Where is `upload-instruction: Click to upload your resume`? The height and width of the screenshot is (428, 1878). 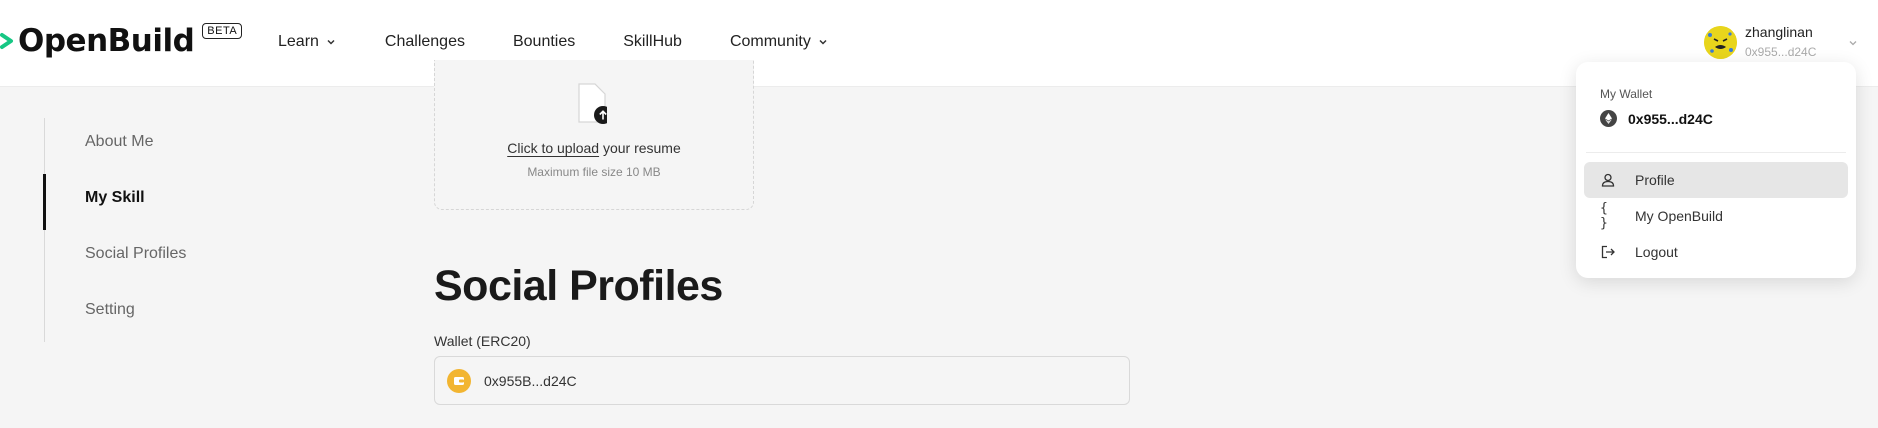 upload-instruction: Click to upload your resume is located at coordinates (594, 148).